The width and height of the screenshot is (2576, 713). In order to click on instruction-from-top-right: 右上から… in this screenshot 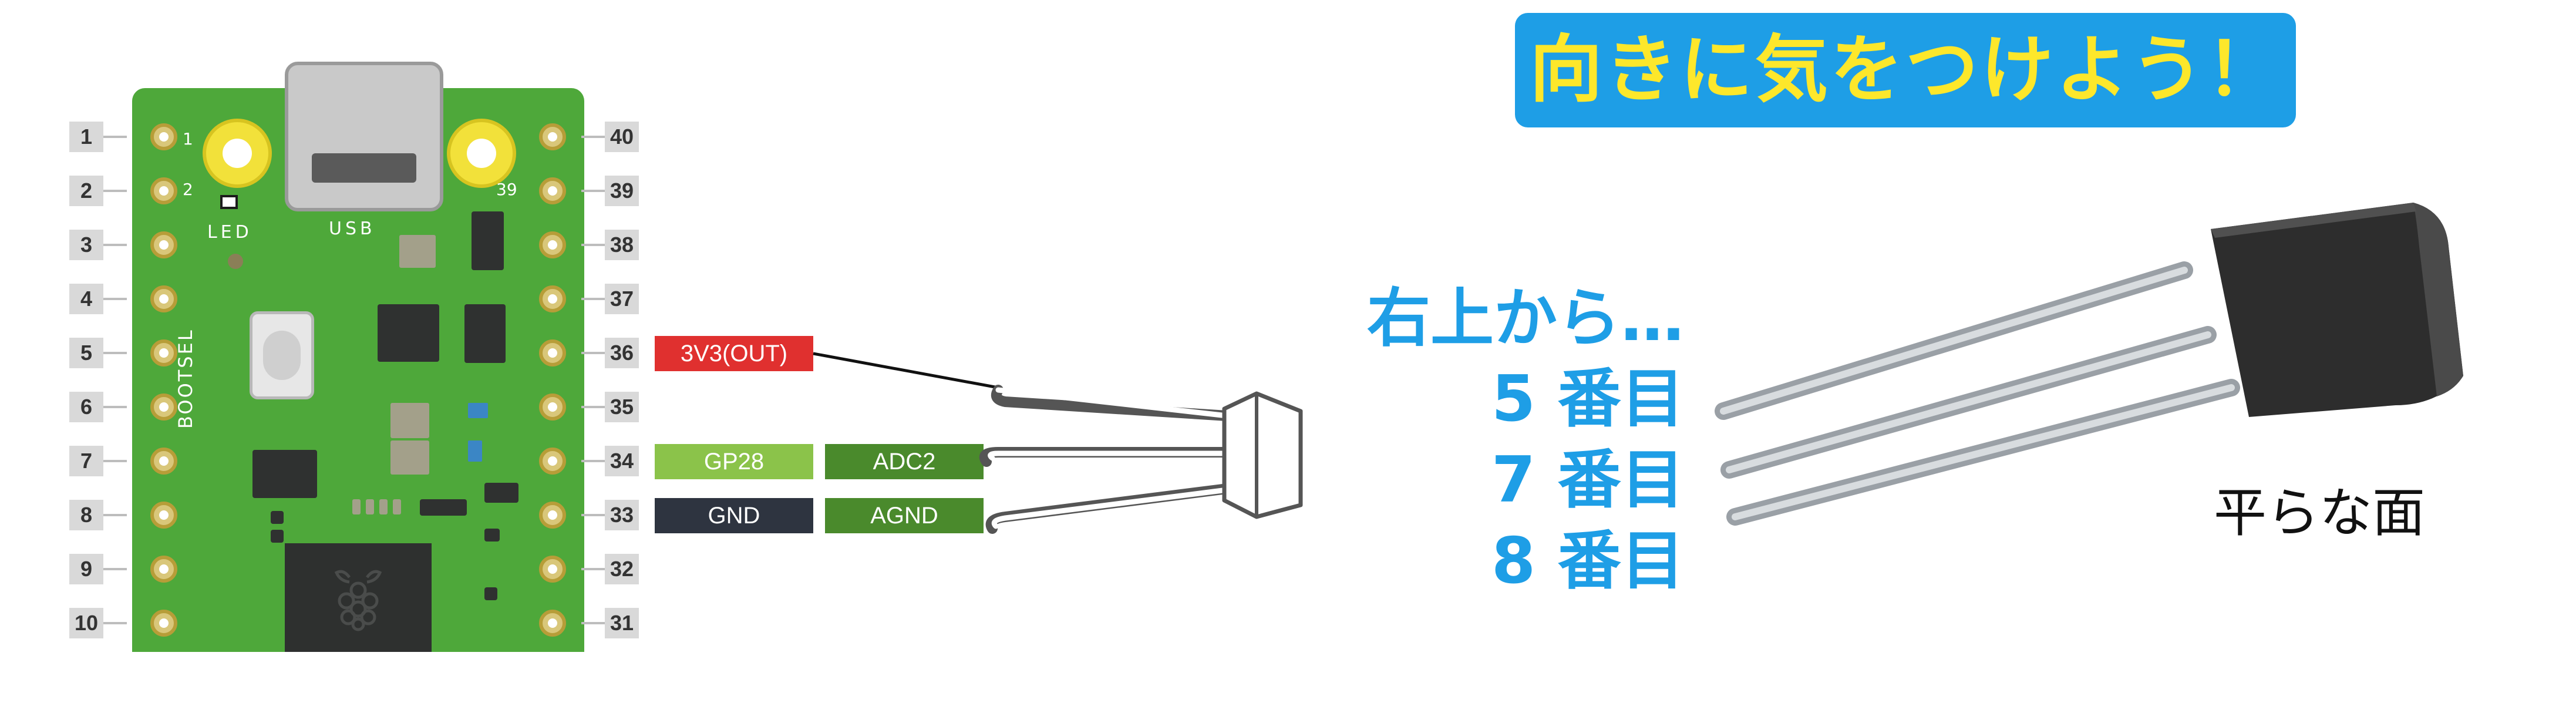, I will do `click(1526, 318)`.